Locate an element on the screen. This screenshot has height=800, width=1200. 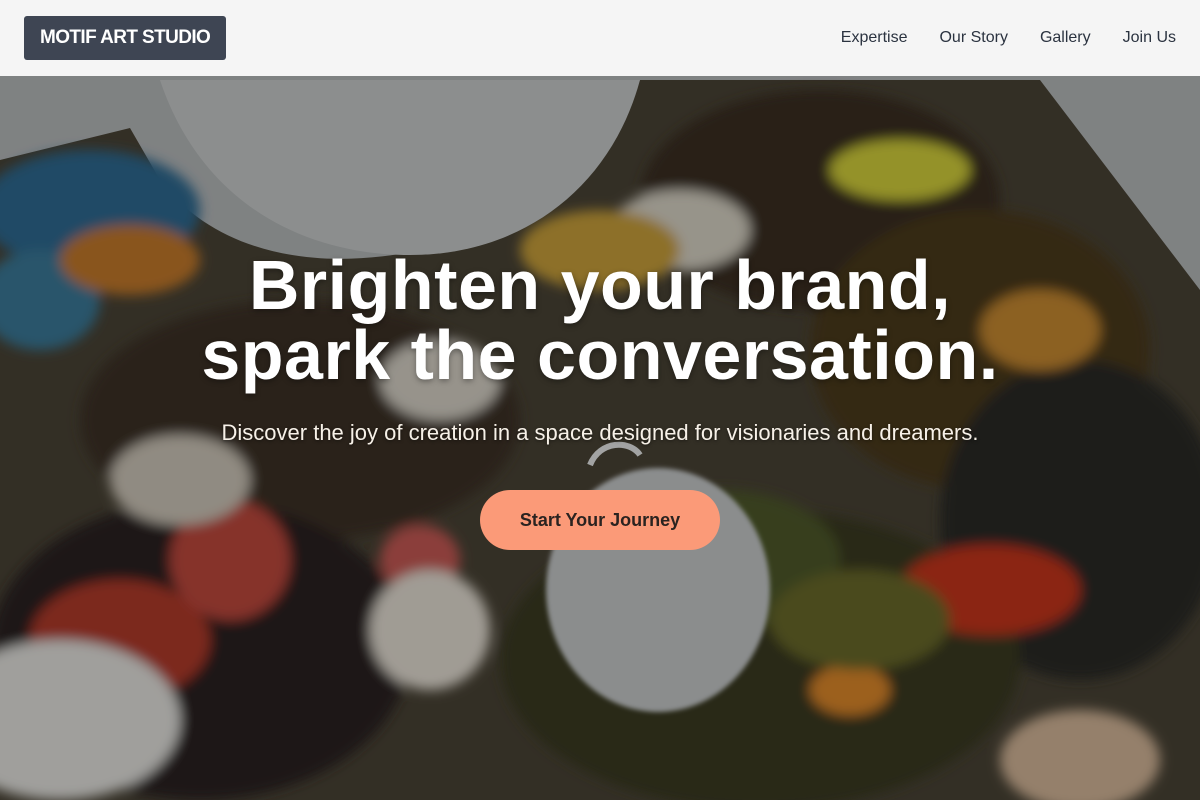
nav-links: Expertise Our Story Gallery Join Us is located at coordinates (1008, 38).